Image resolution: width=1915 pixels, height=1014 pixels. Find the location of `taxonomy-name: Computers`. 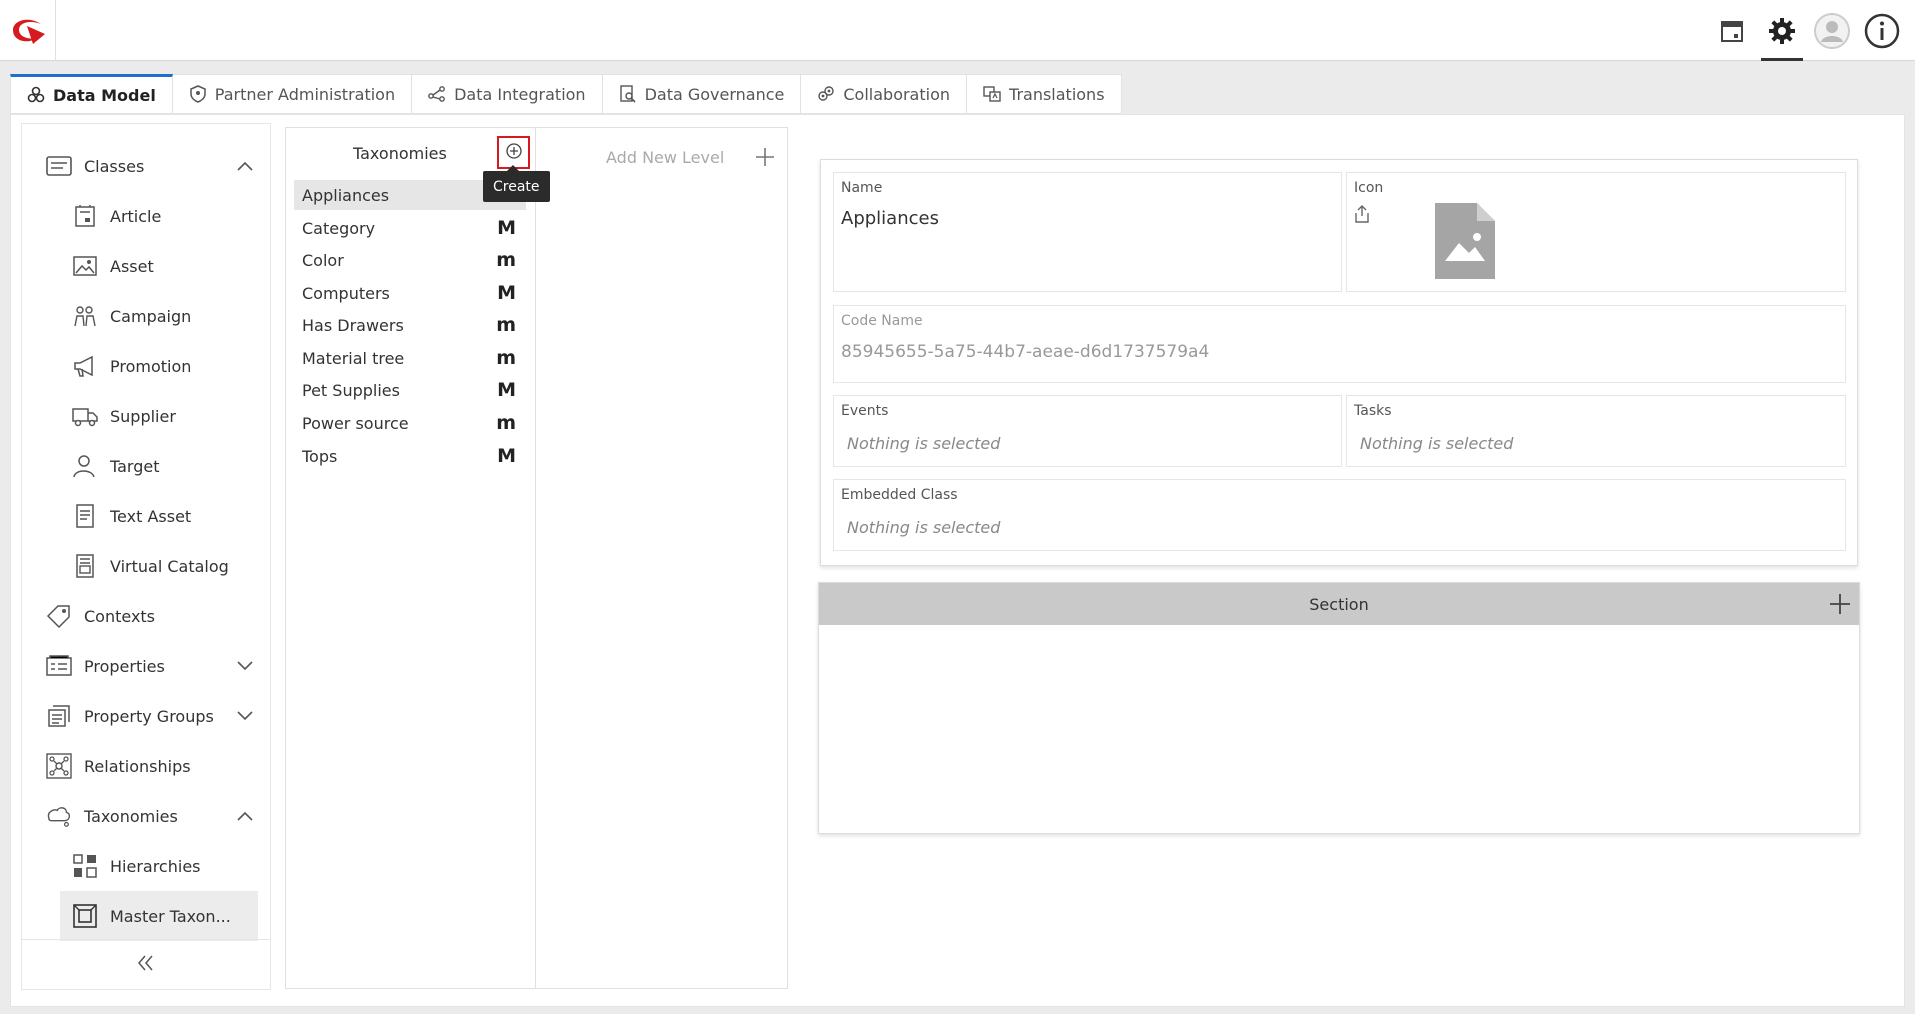

taxonomy-name: Computers is located at coordinates (346, 293).